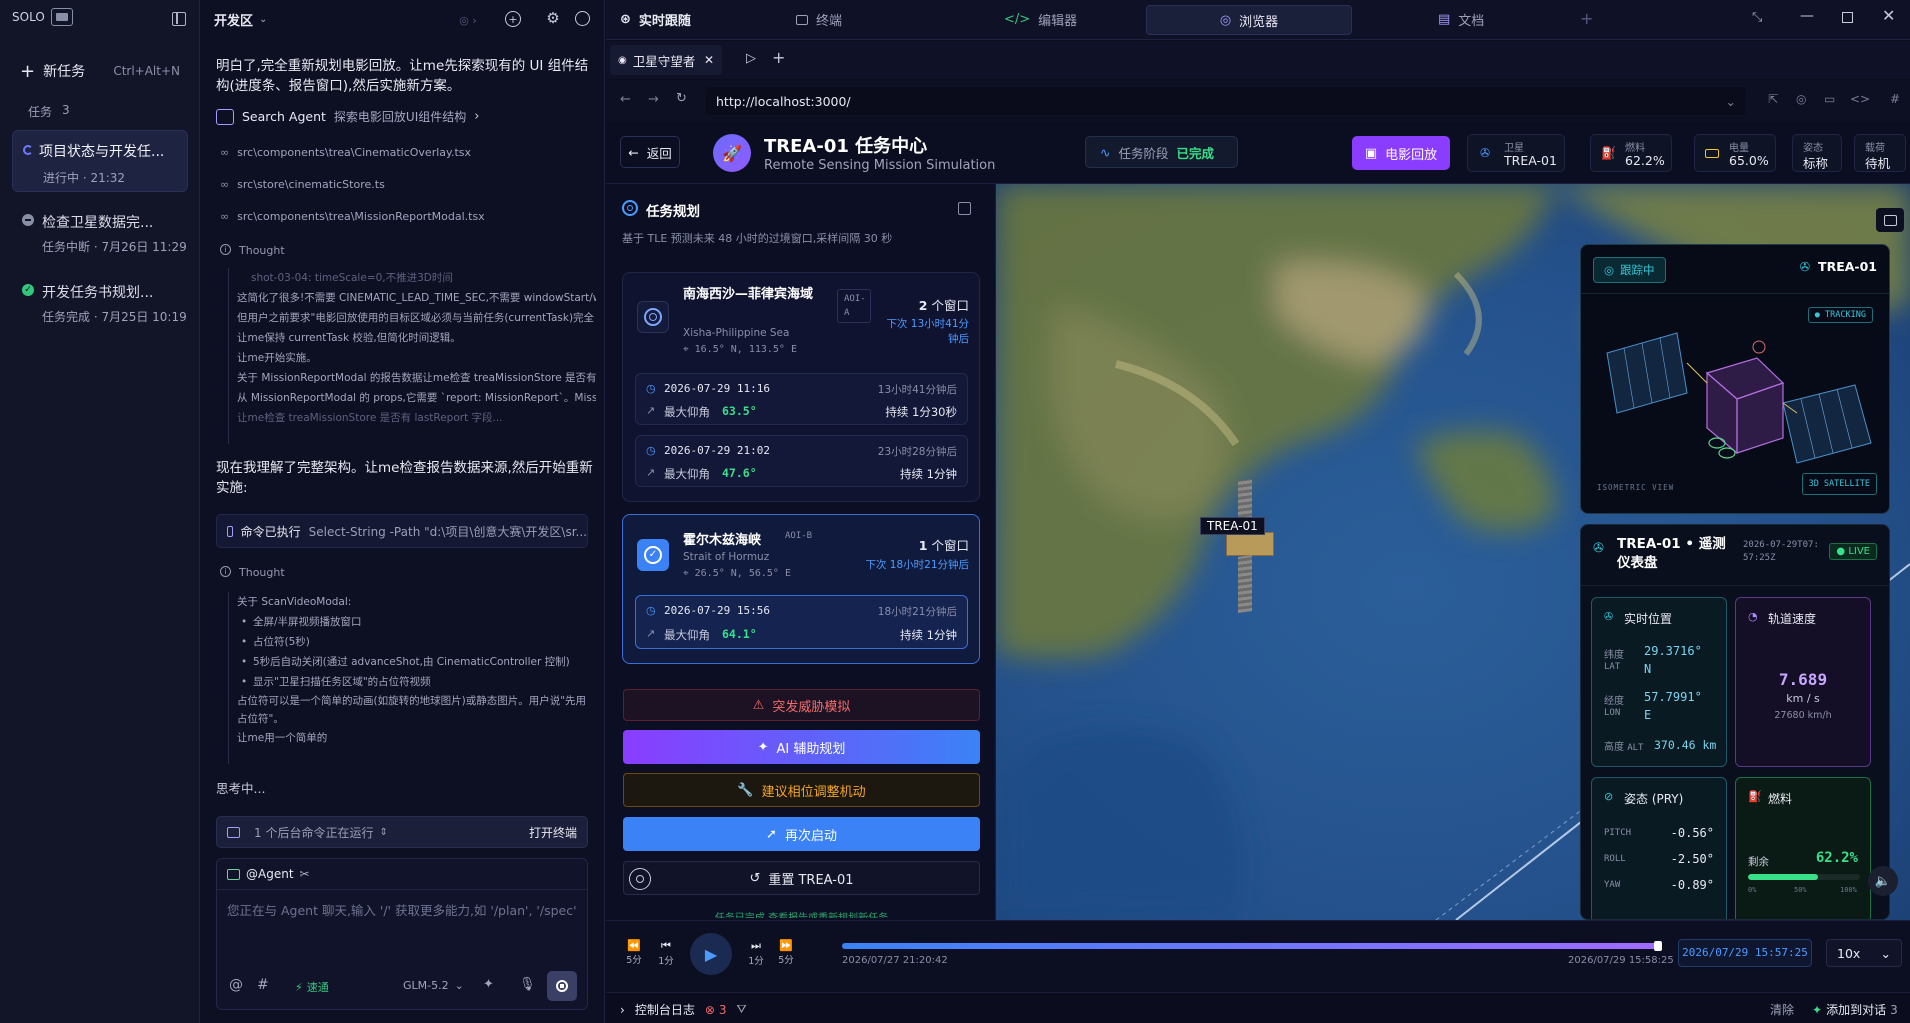  What do you see at coordinates (653, 99) in the screenshot?
I see `forward-arrow-icon: →` at bounding box center [653, 99].